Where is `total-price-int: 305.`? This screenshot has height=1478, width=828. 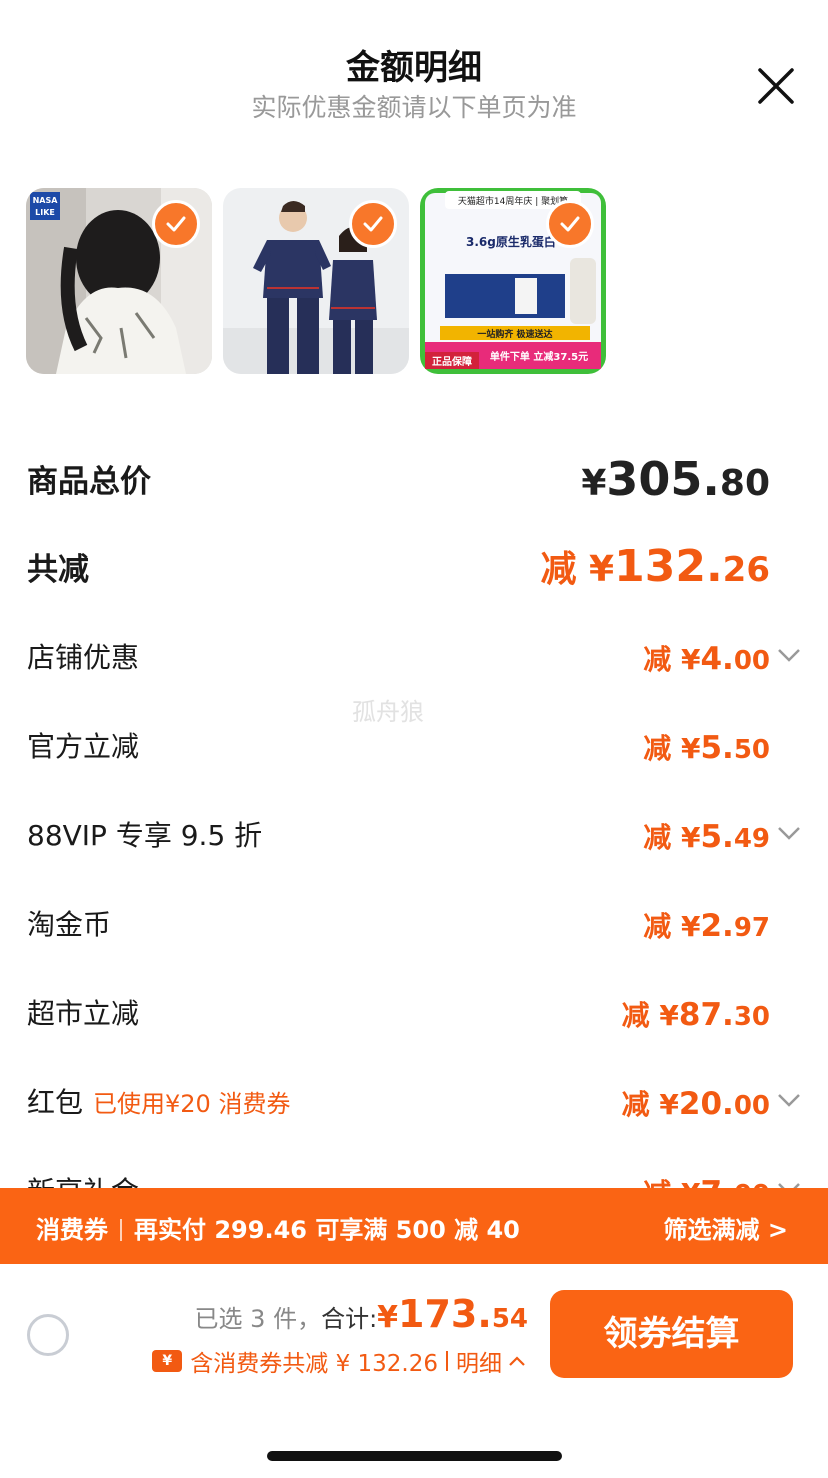 total-price-int: 305. is located at coordinates (663, 479).